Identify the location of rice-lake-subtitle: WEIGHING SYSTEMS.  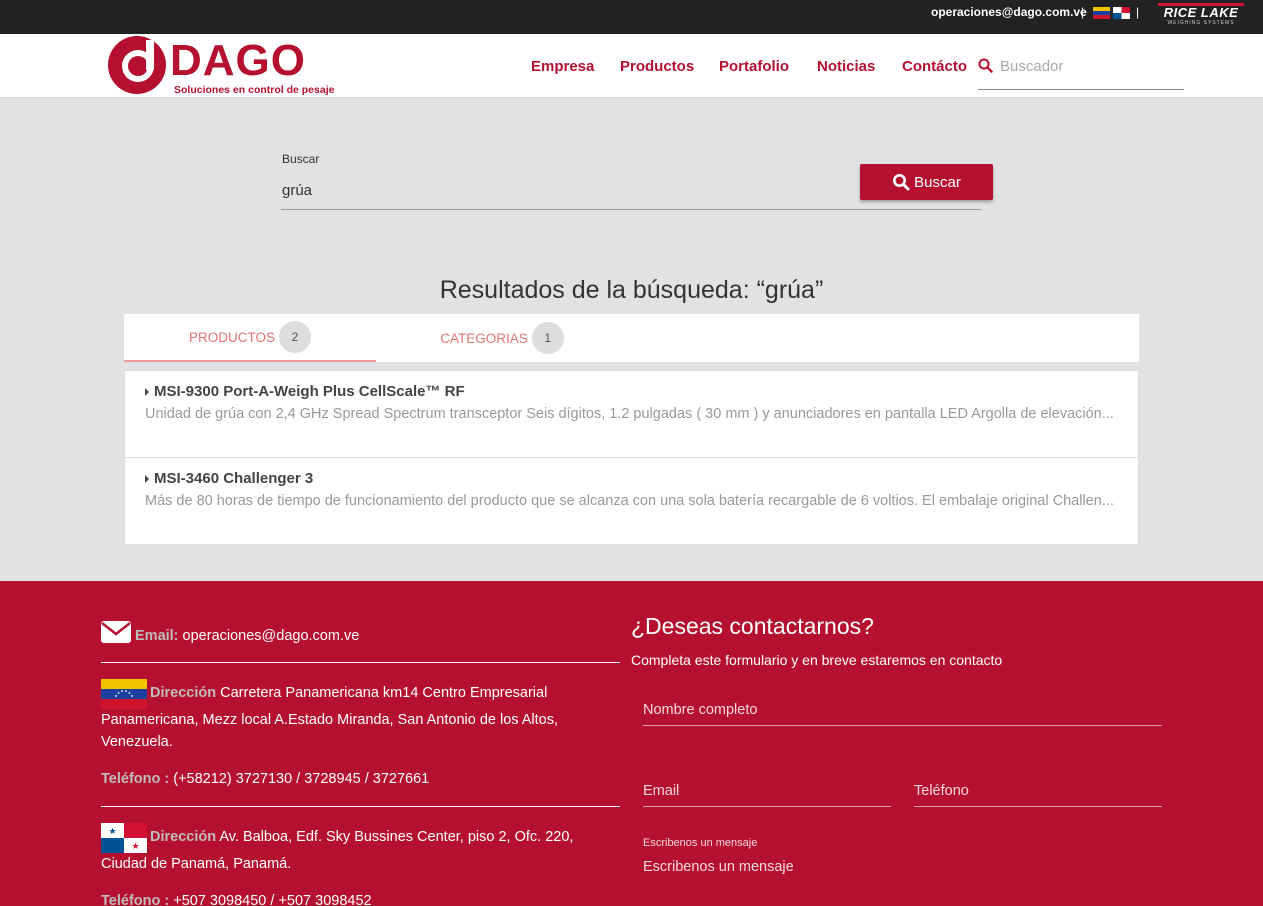
(1201, 23).